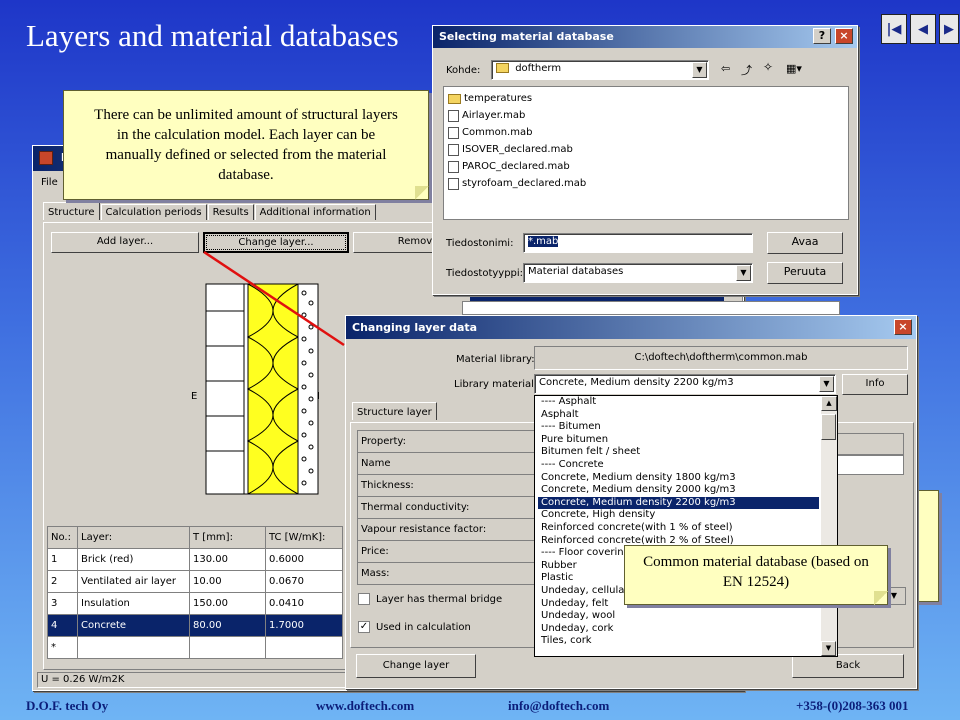  What do you see at coordinates (446, 573) in the screenshot?
I see `table-row: Mass:` at bounding box center [446, 573].